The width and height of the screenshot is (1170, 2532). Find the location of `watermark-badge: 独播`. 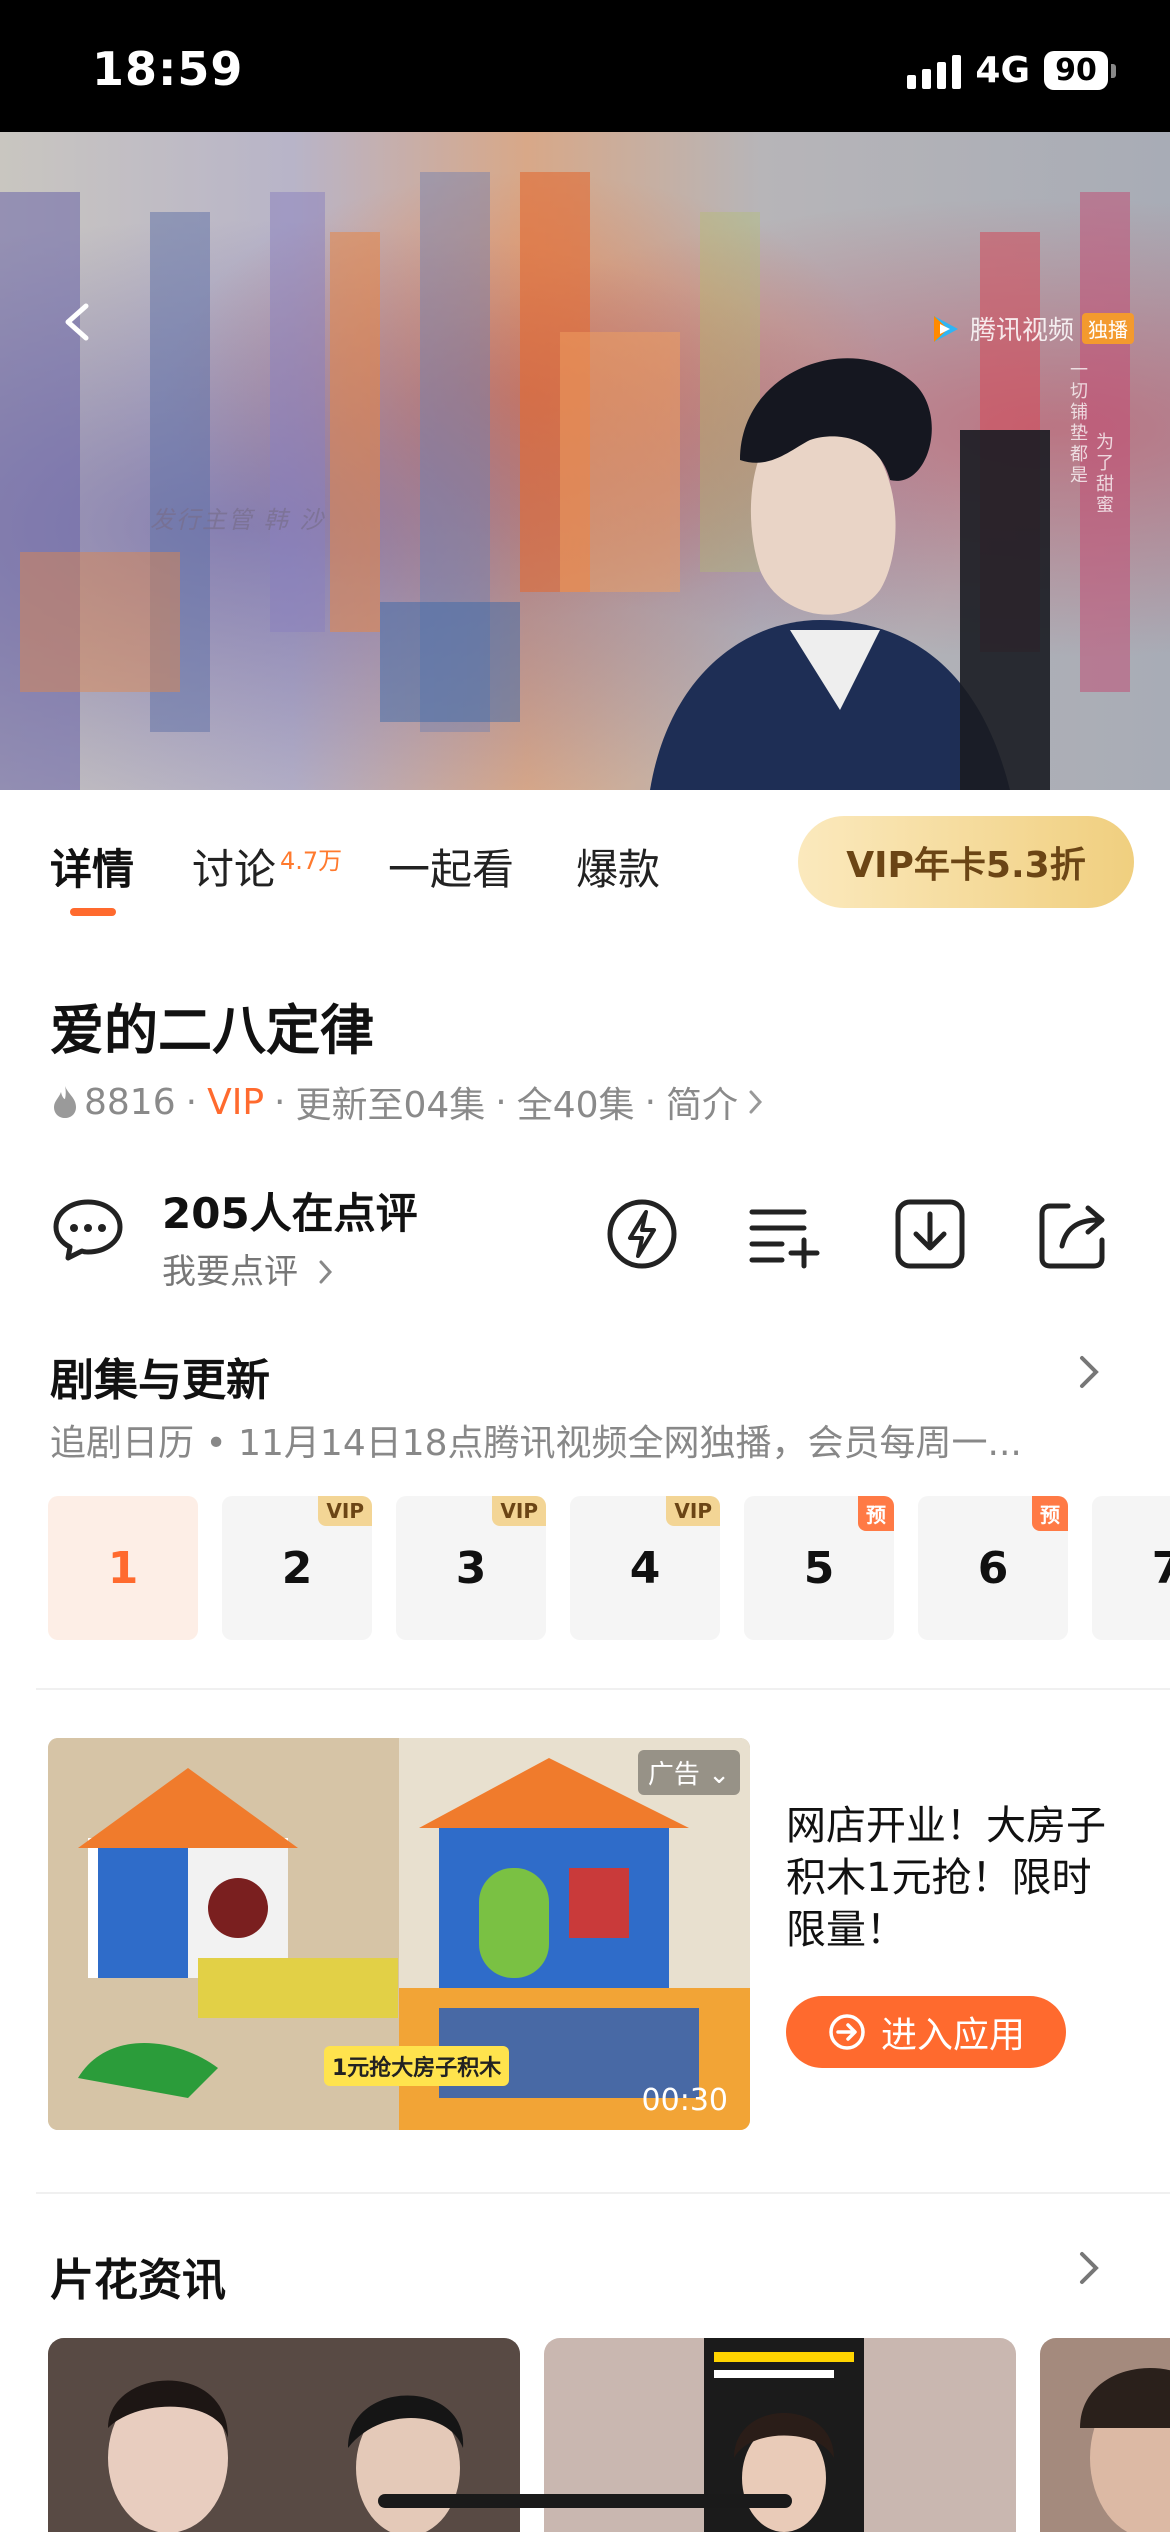

watermark-badge: 独播 is located at coordinates (1108, 328).